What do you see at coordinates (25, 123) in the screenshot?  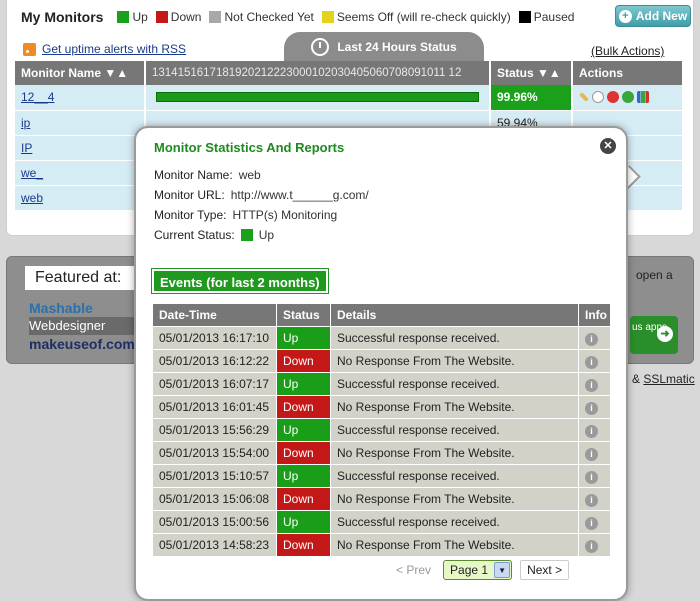 I see `monitor-link: ip` at bounding box center [25, 123].